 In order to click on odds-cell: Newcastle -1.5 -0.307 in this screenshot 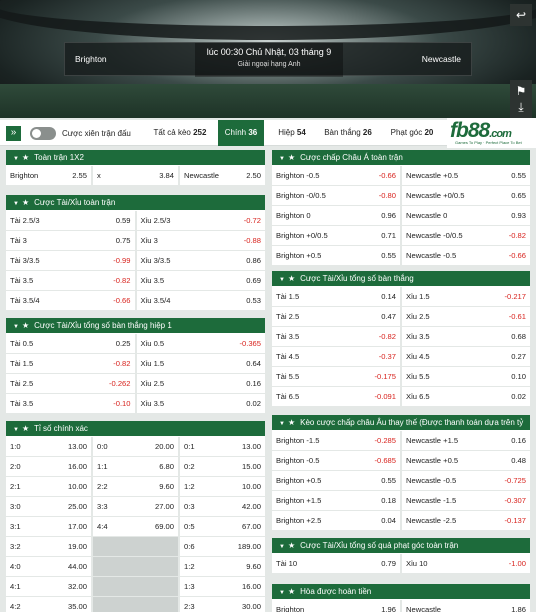, I will do `click(466, 500)`.